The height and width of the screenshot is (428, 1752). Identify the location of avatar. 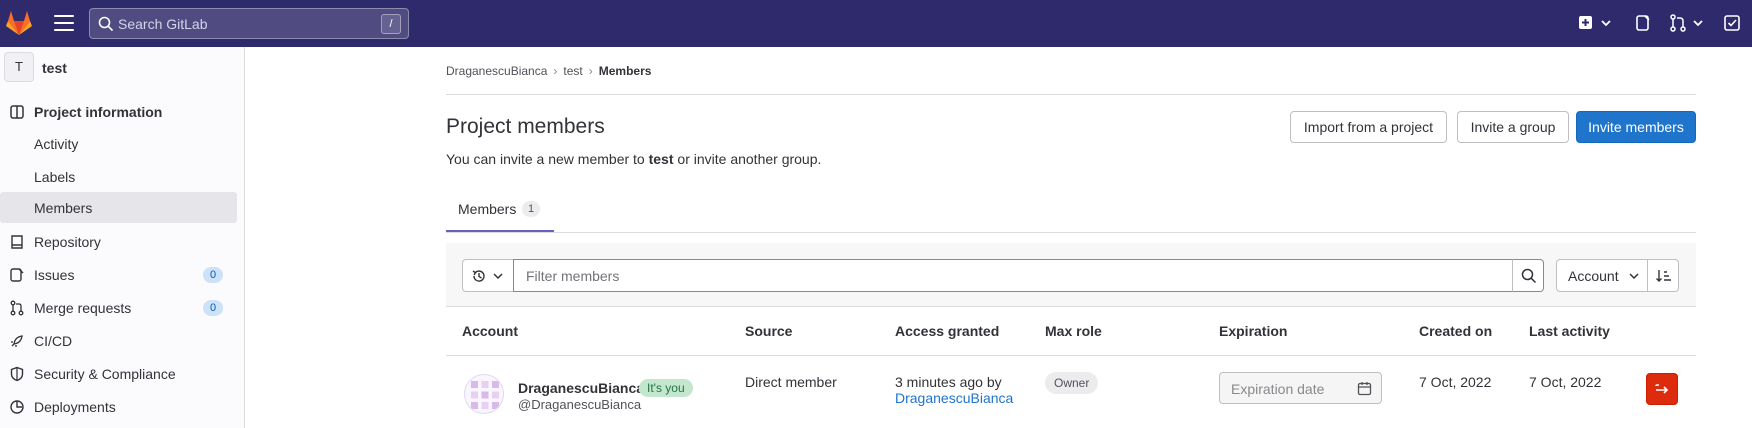
(484, 394).